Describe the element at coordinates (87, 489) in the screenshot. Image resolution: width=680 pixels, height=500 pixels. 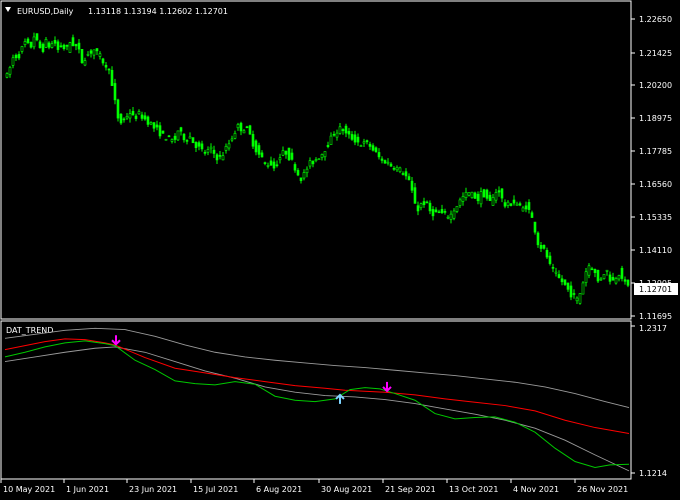
I see `time-label: 1 Jun 2021` at that location.